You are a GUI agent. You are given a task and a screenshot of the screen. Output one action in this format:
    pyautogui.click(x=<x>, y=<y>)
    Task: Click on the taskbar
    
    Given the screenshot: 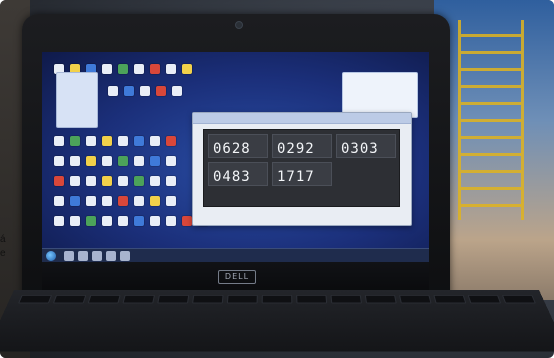 What is the action you would take?
    pyautogui.click(x=235, y=255)
    